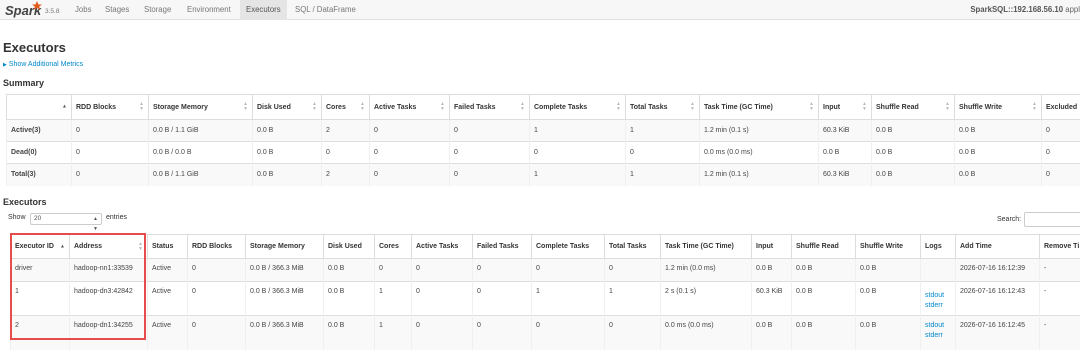 The image size is (1080, 350). Describe the element at coordinates (209, 10) in the screenshot. I see `nav-tab-environment: Environment` at that location.